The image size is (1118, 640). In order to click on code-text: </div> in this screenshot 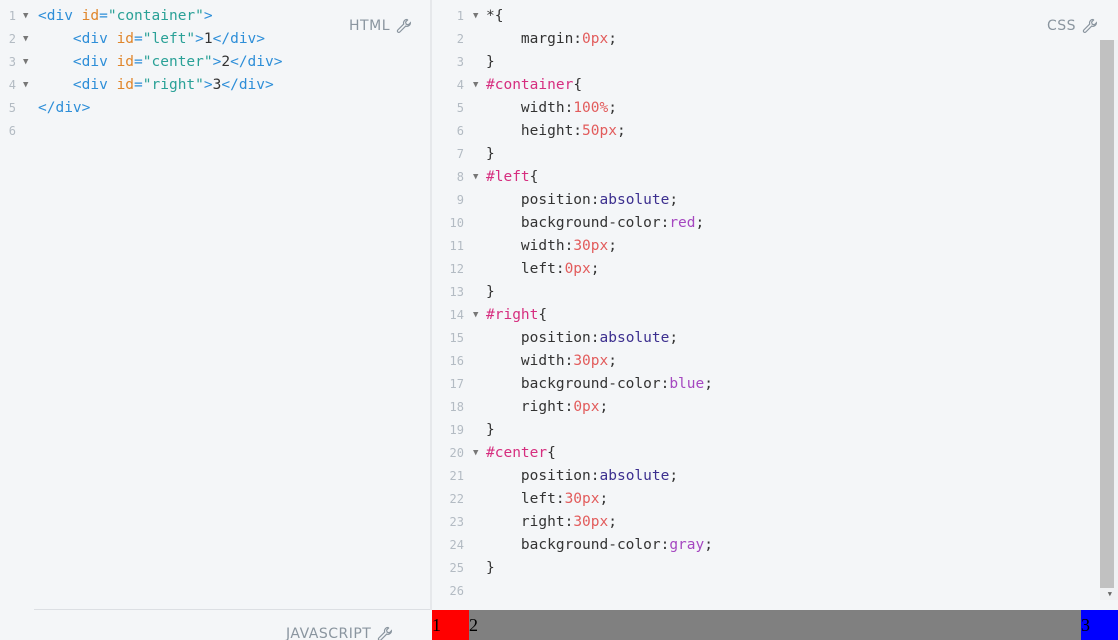, I will do `click(64, 108)`.